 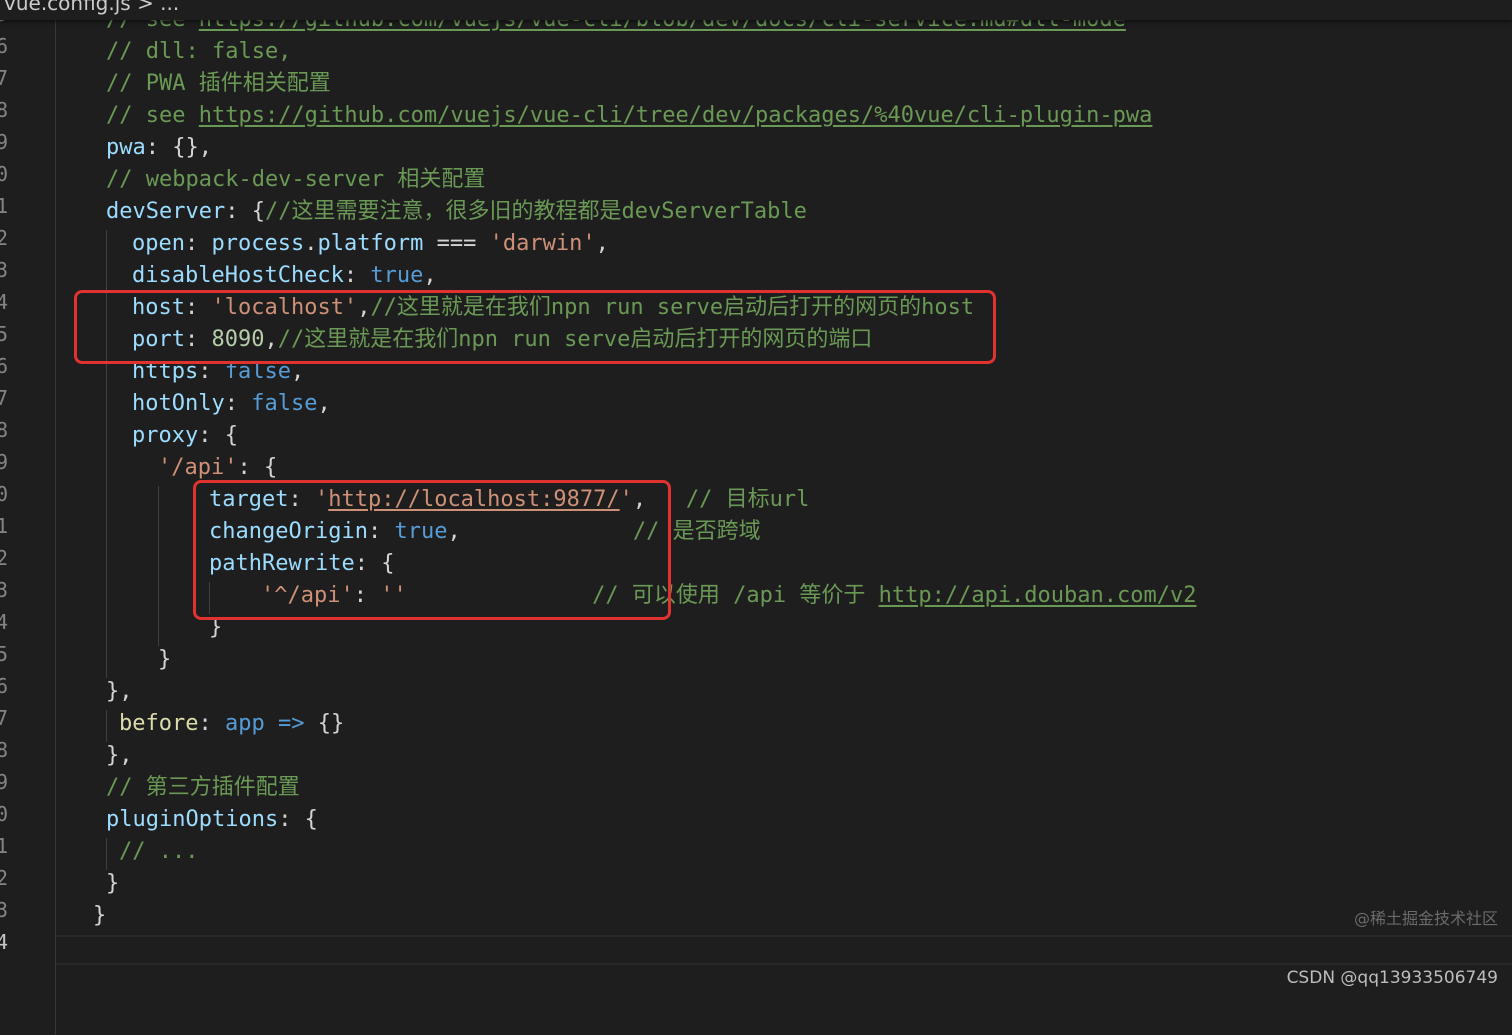 I want to click on code-line: pathRewrite: {, so click(x=301, y=564).